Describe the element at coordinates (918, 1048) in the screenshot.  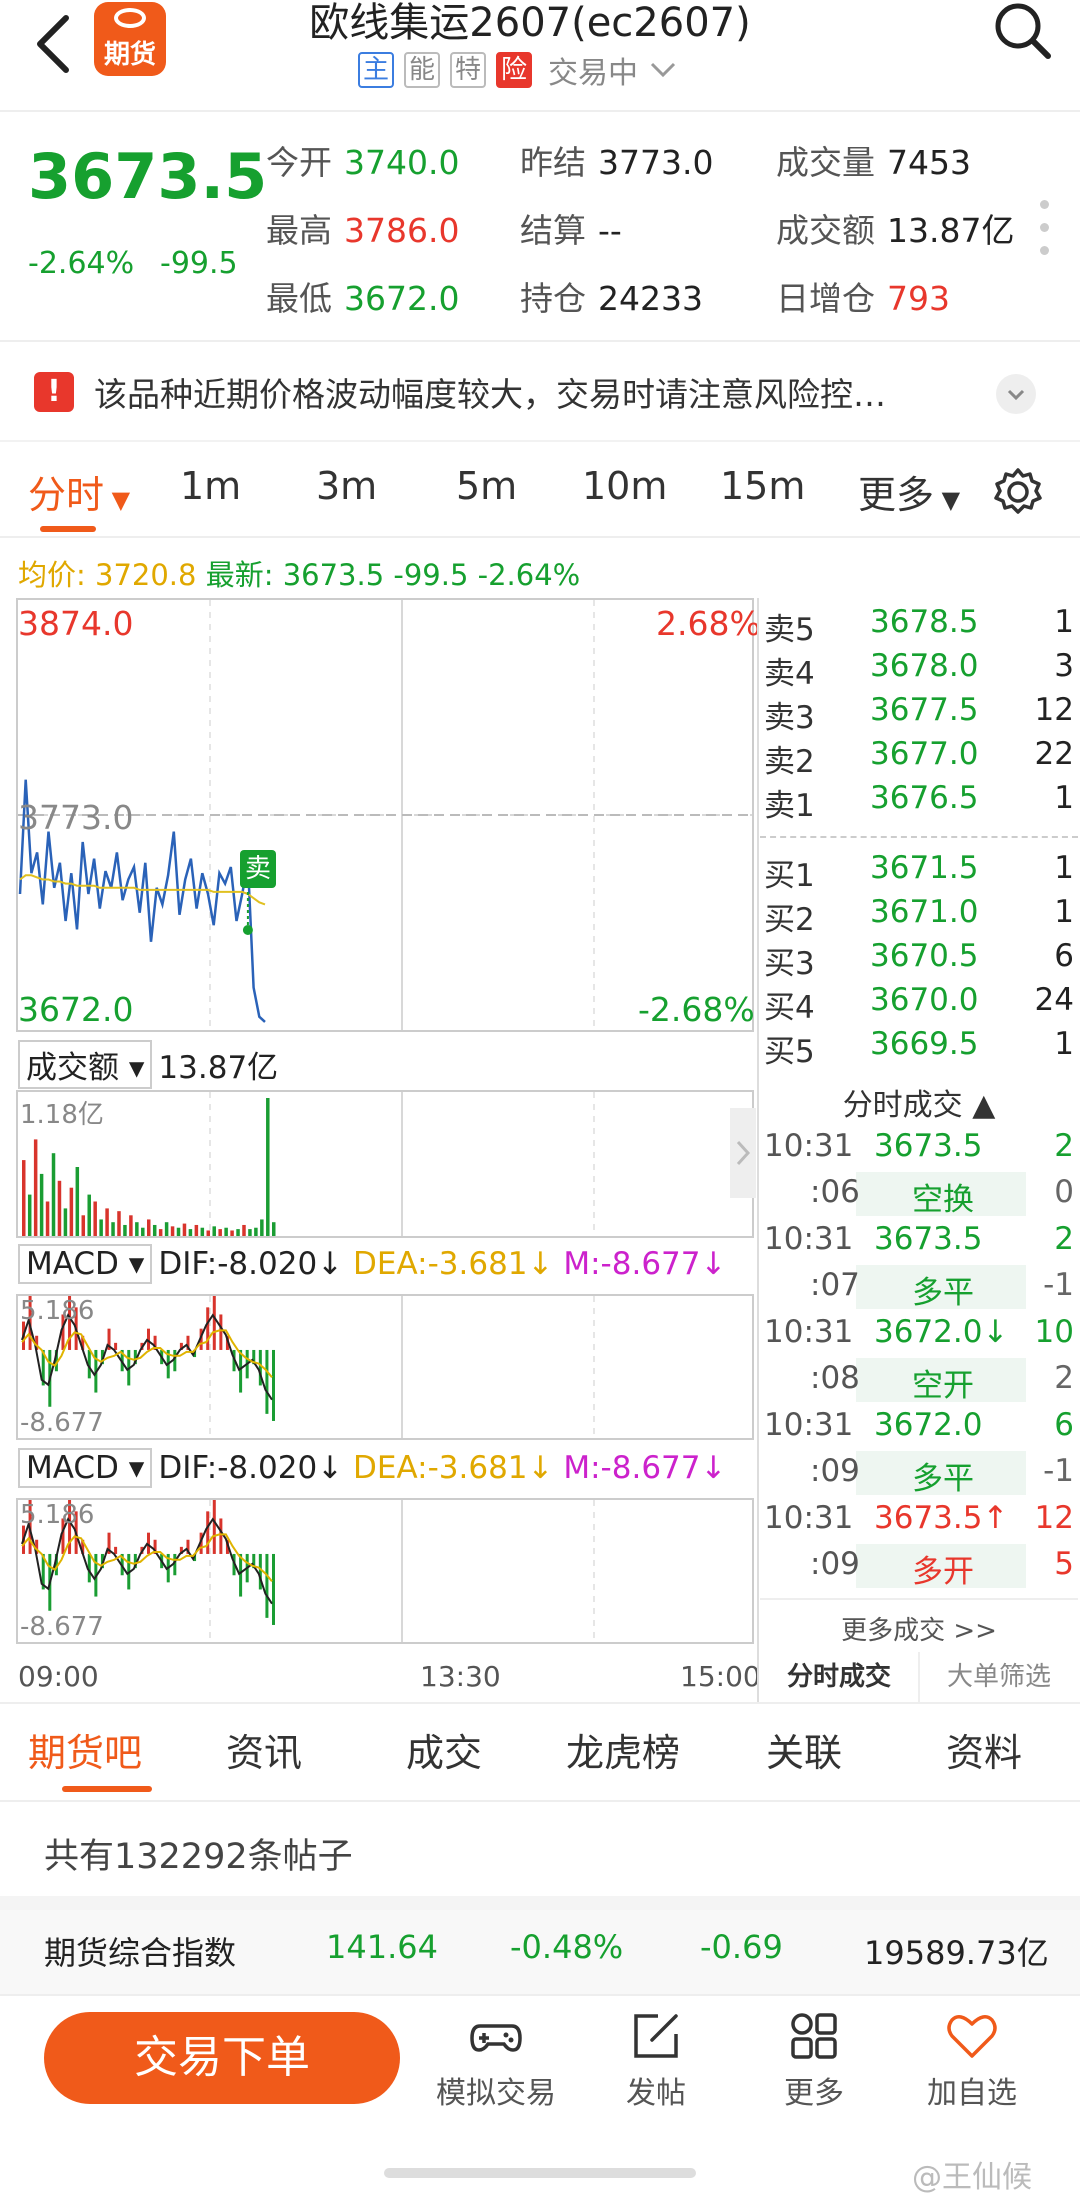
I see `bid-level: 买5 3669.5 1` at that location.